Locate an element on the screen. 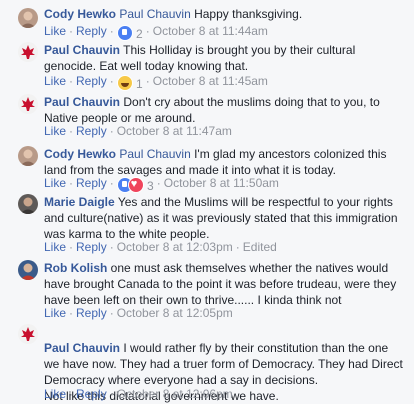  reactions: 3 is located at coordinates (135, 185).